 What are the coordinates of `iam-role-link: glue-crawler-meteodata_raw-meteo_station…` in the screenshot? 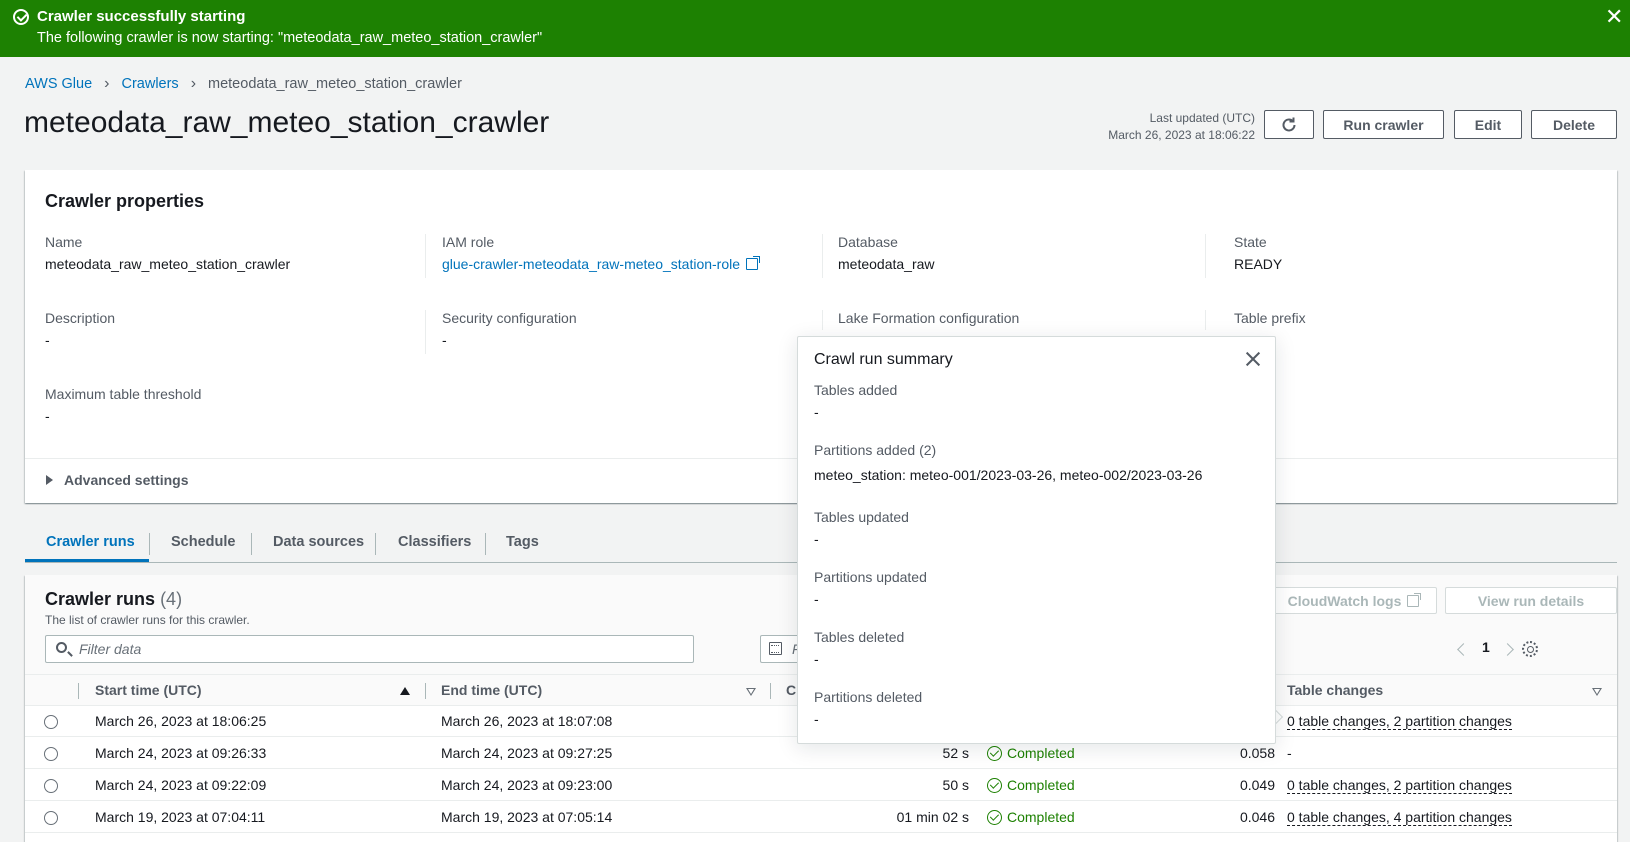 It's located at (601, 264).